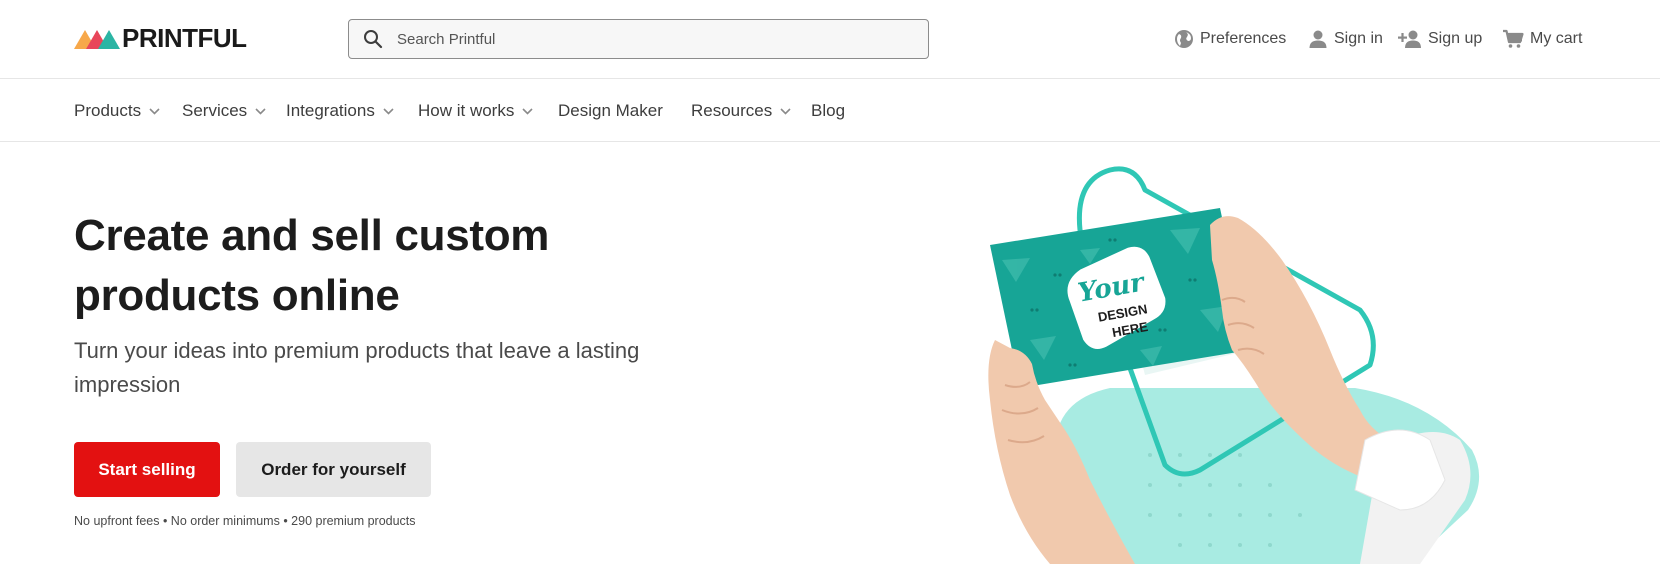 This screenshot has width=1660, height=564. I want to click on my-cart-link: My cart, so click(1542, 39).